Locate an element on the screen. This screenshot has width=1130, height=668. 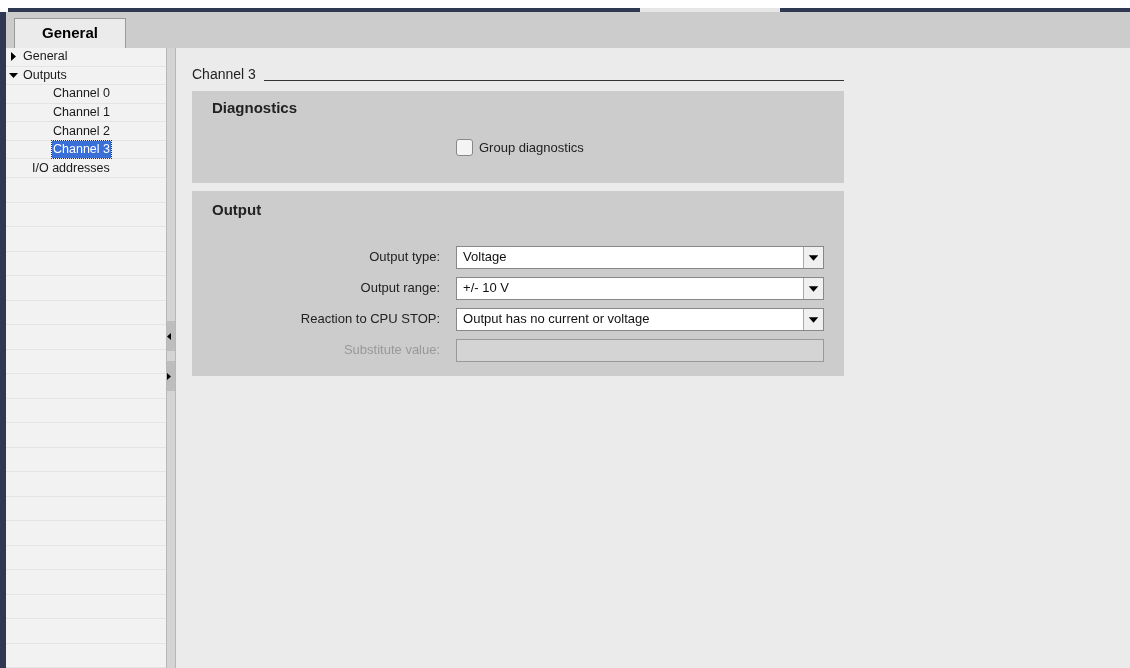
tree-item: I/O addresses is located at coordinates (71, 168).